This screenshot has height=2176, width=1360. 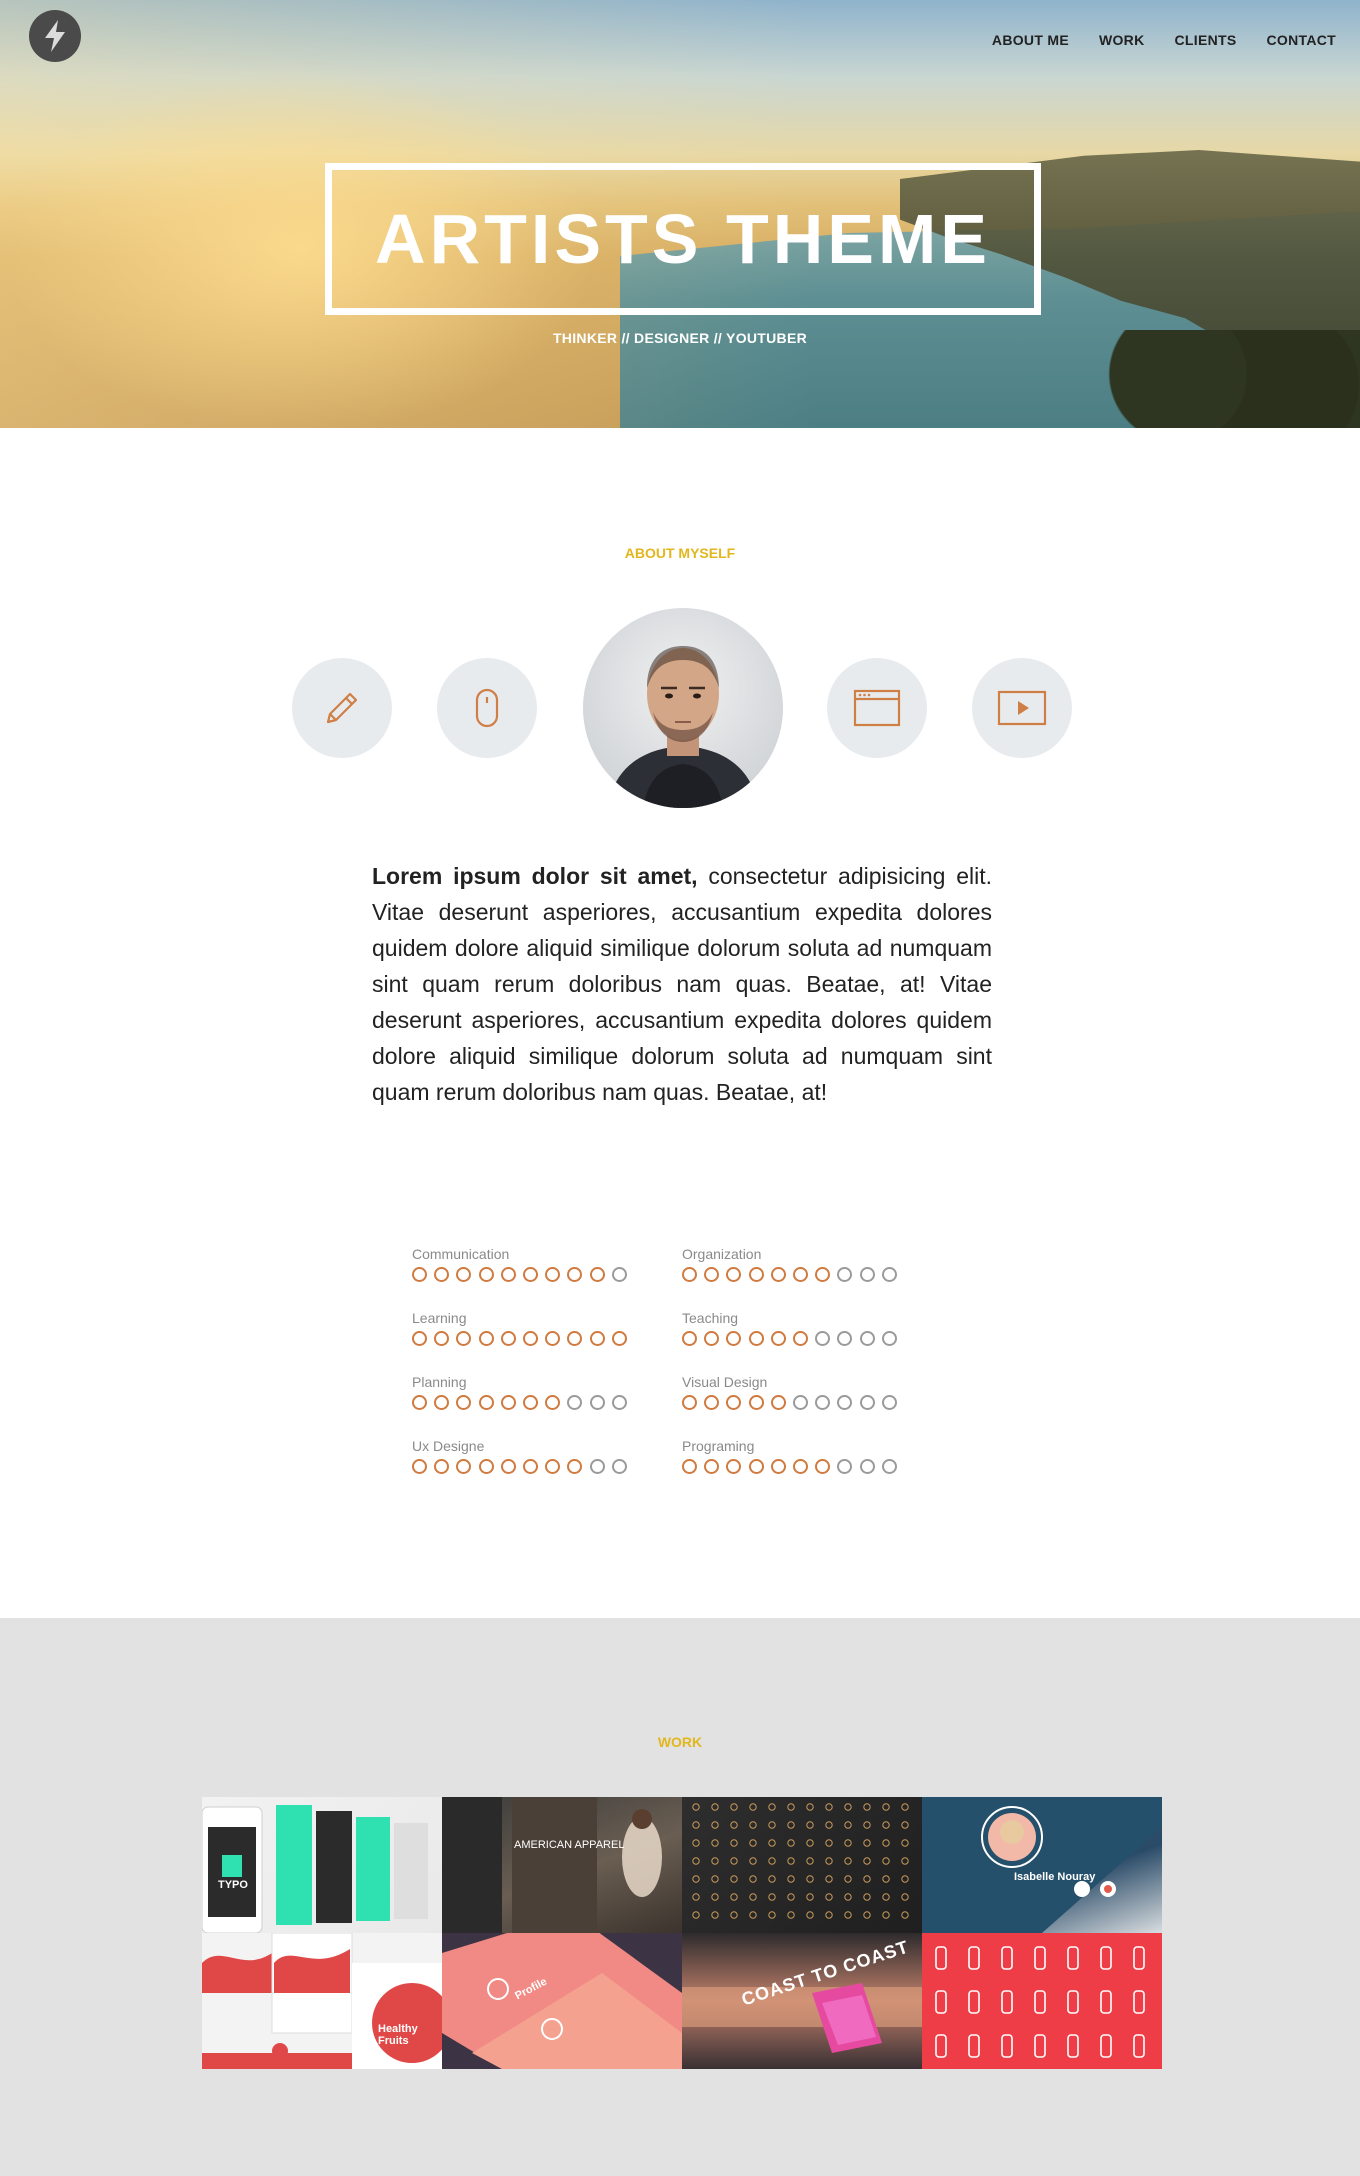 What do you see at coordinates (817, 1456) in the screenshot?
I see `skill-item: Programing` at bounding box center [817, 1456].